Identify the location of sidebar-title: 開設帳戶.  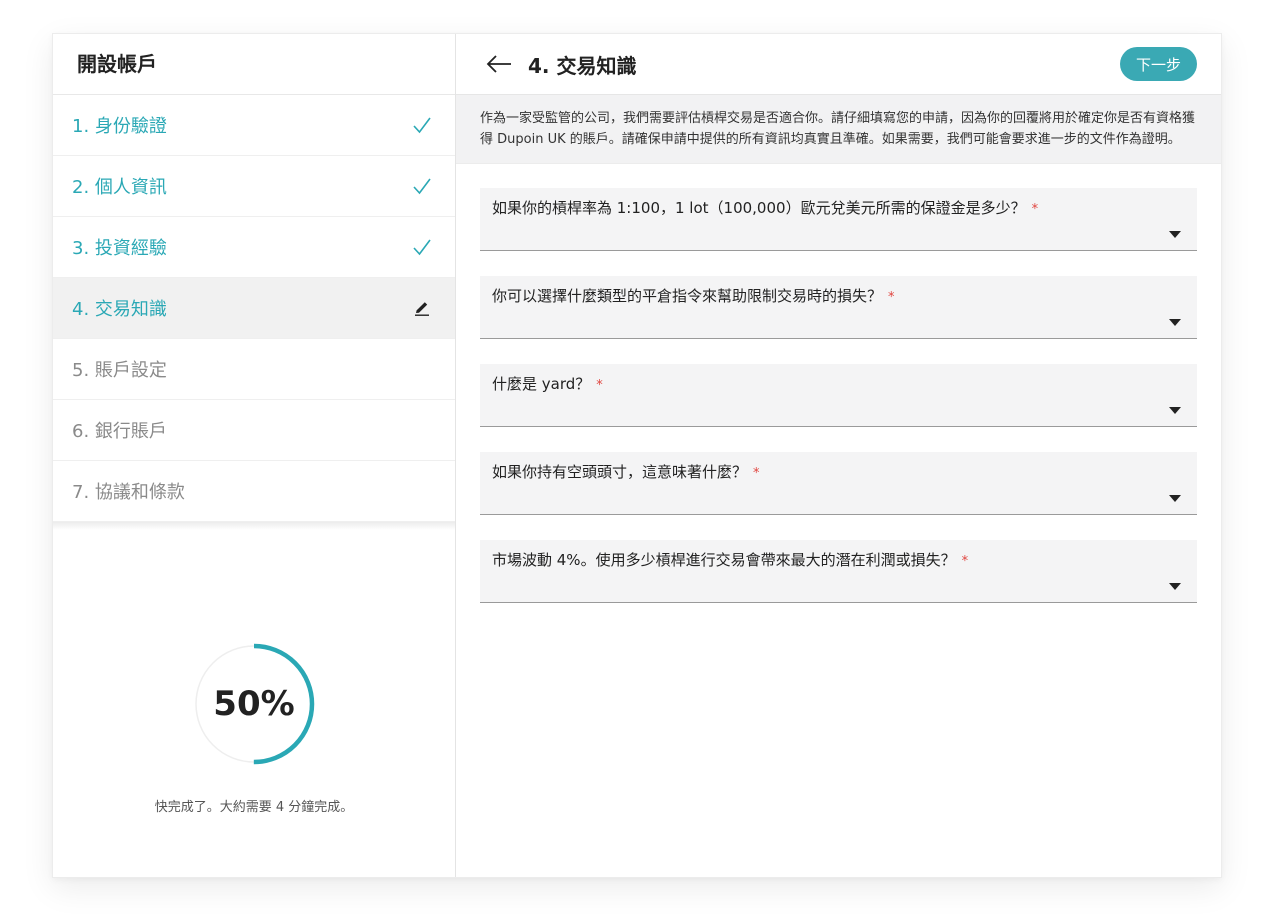
(254, 64).